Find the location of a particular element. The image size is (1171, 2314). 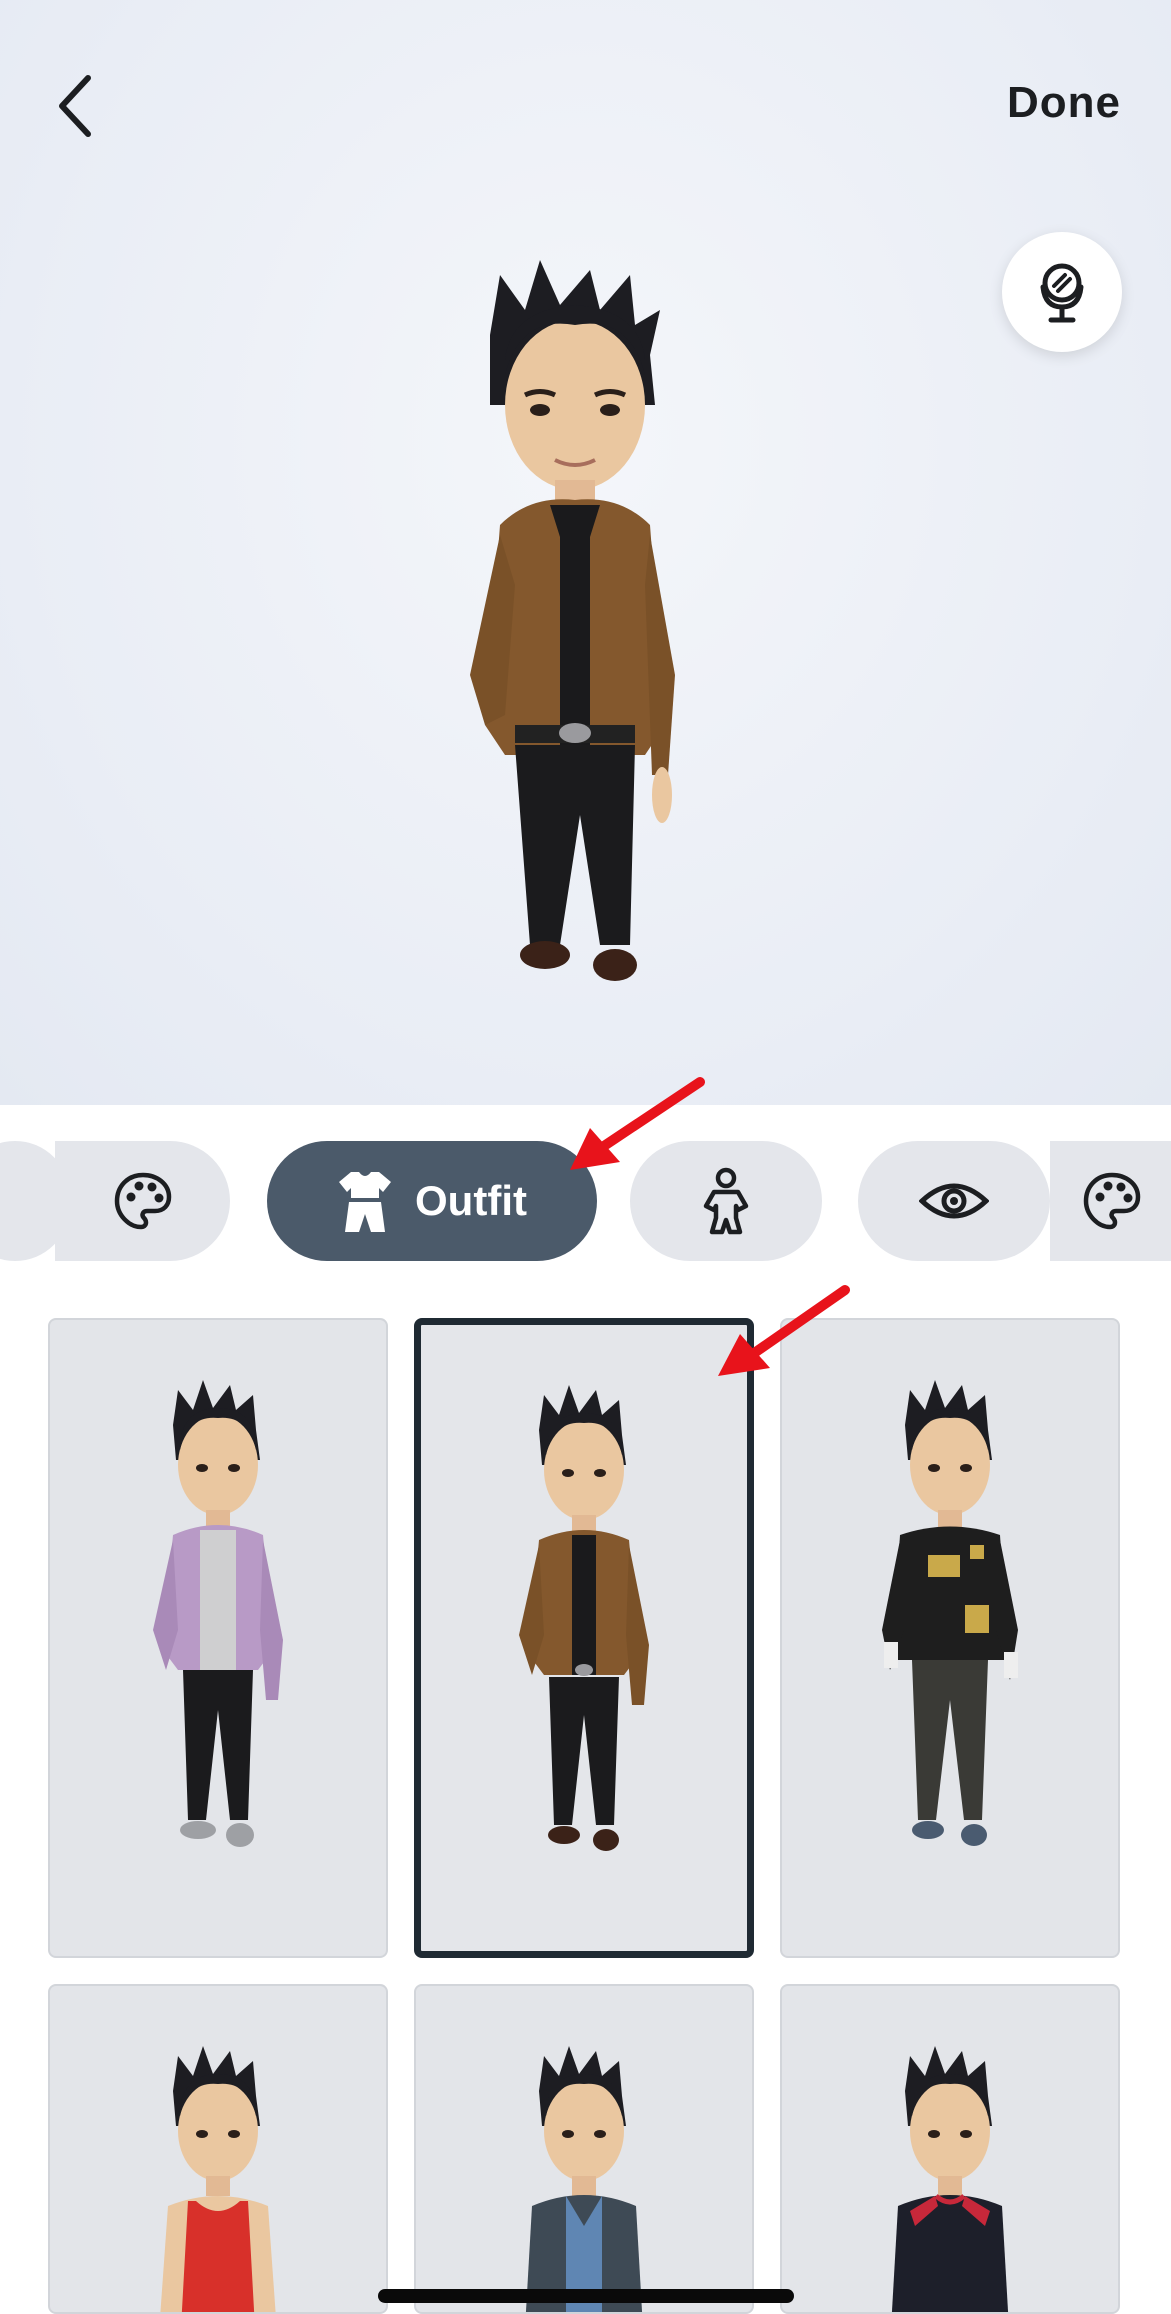

outfit-option-lavender-jacket is located at coordinates (218, 1638).